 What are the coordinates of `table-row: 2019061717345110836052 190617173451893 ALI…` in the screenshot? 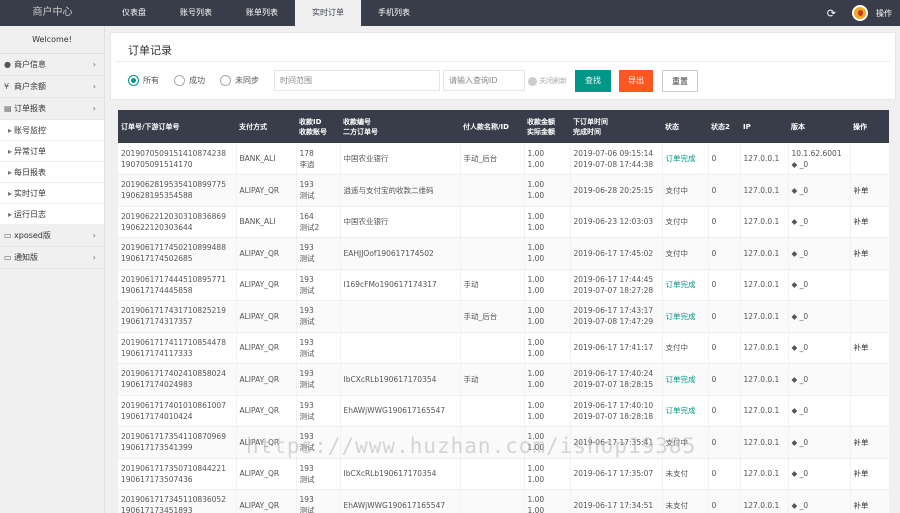 It's located at (503, 501).